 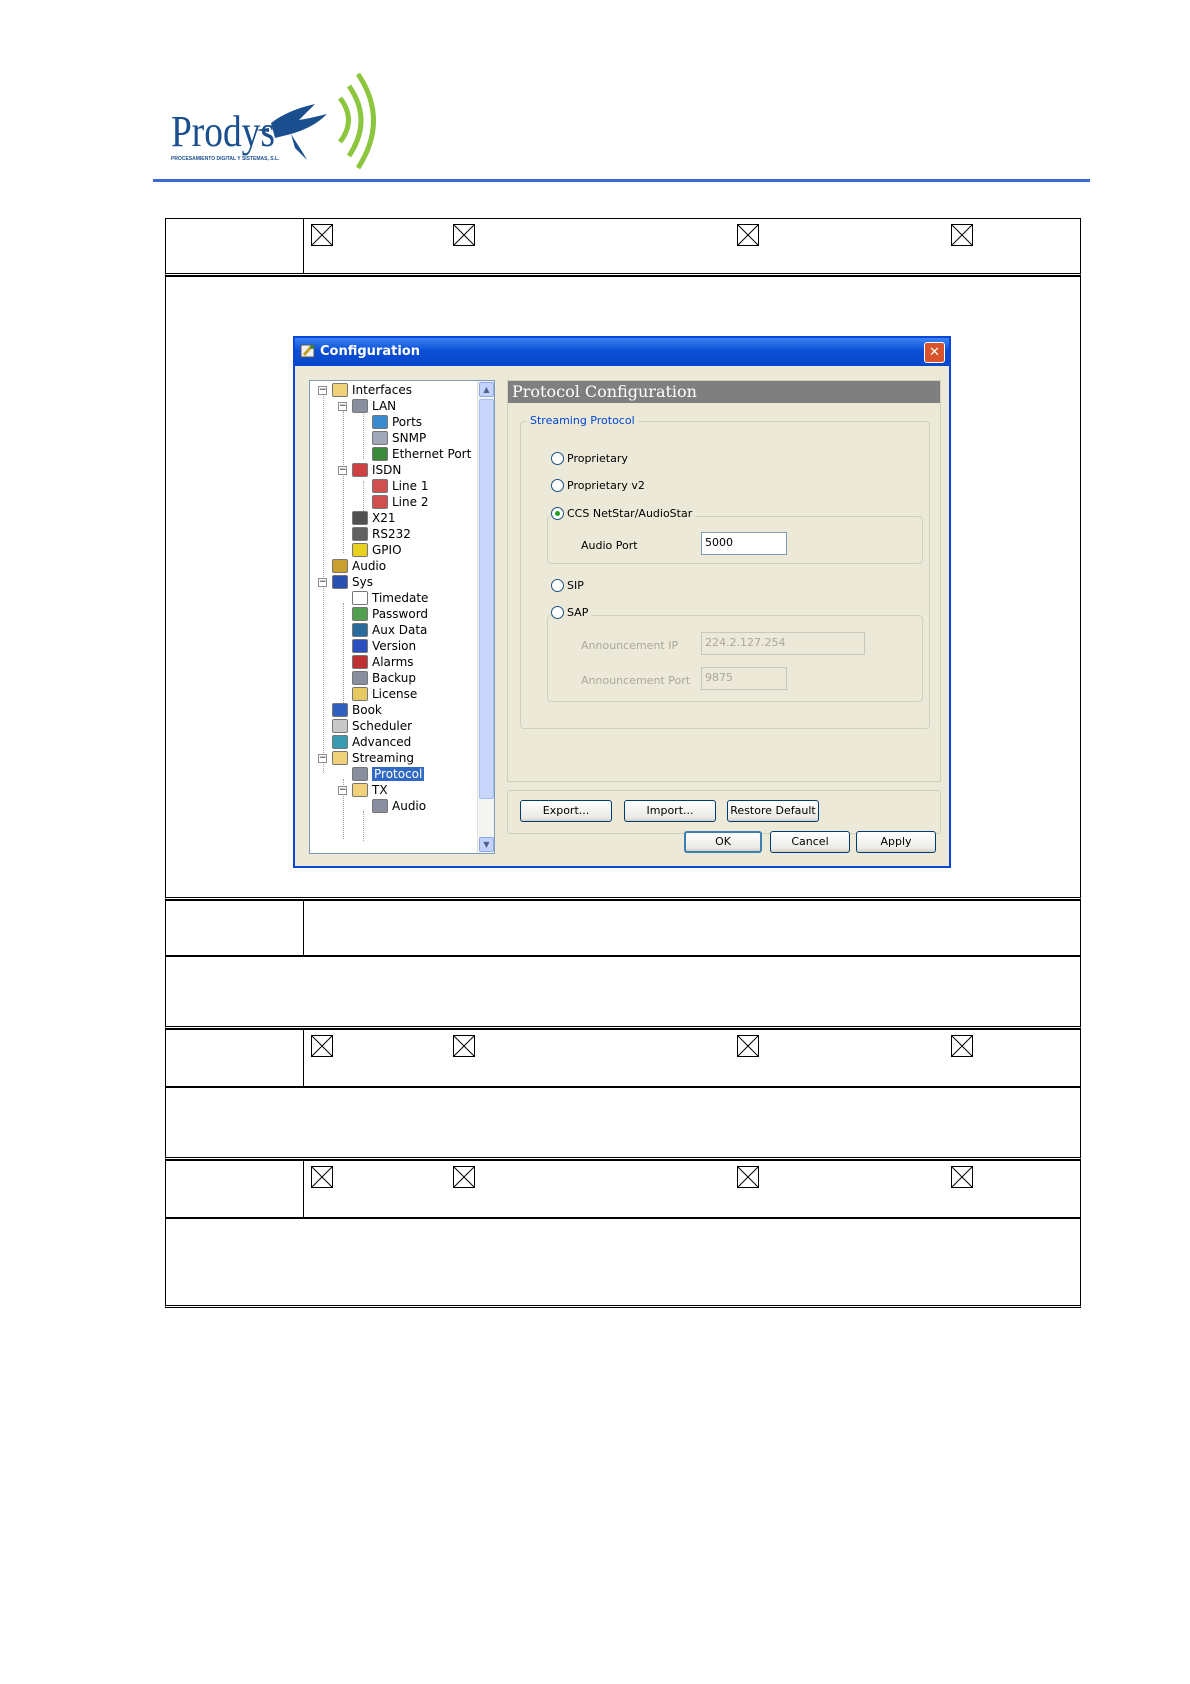 What do you see at coordinates (380, 422) in the screenshot?
I see `globe-icon` at bounding box center [380, 422].